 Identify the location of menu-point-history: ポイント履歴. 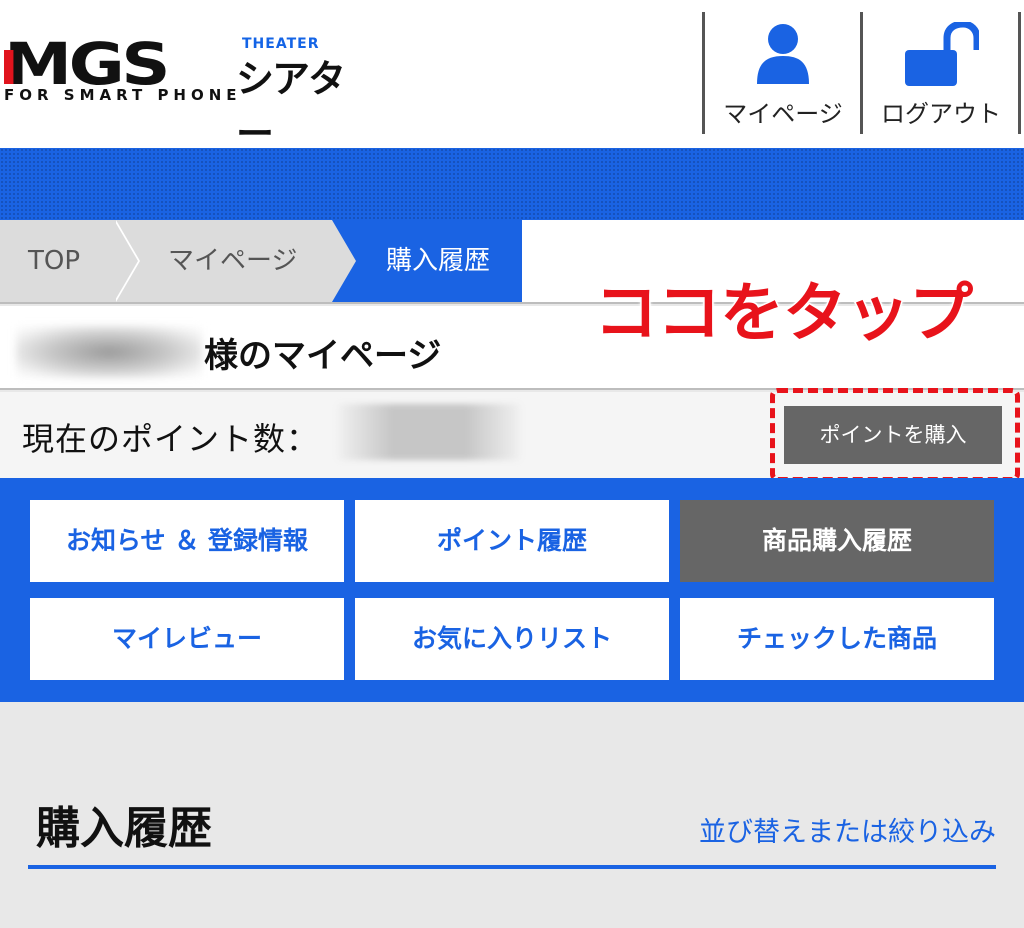
(512, 541).